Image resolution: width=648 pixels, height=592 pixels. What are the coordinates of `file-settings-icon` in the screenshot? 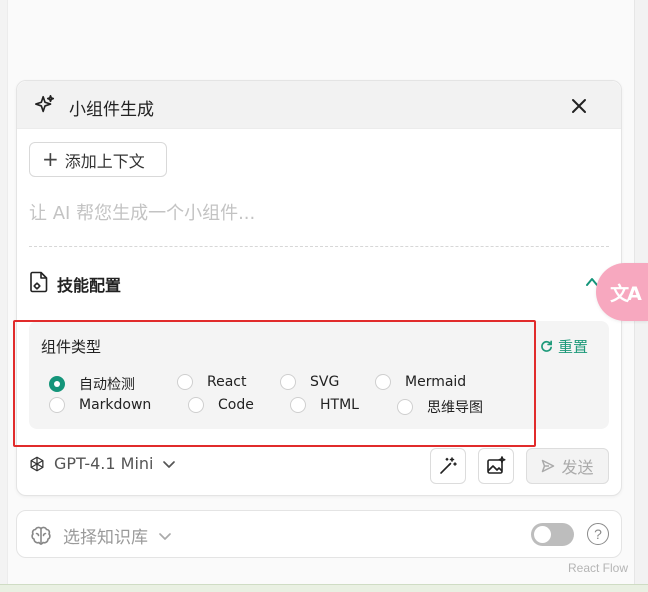 It's located at (39, 282).